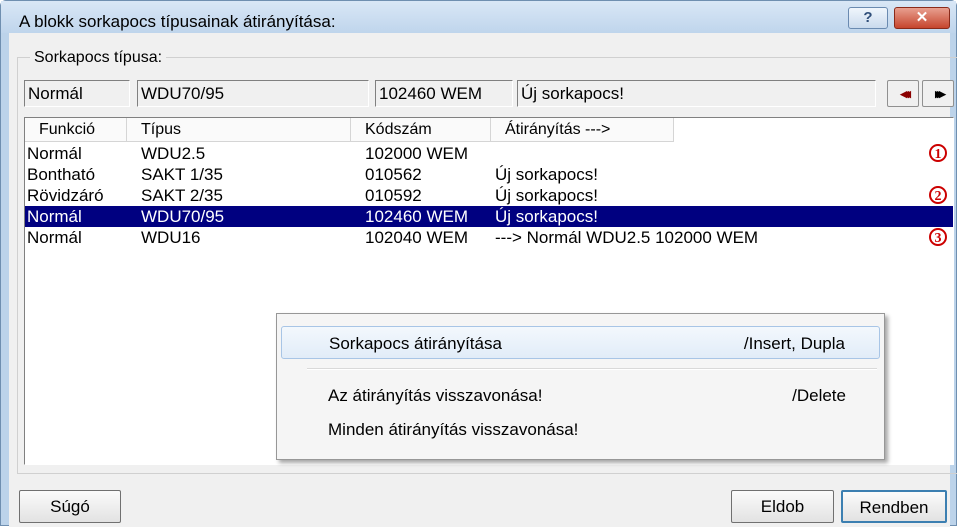 This screenshot has height=527, width=957. I want to click on type-field: WDU70/95, so click(253, 93).